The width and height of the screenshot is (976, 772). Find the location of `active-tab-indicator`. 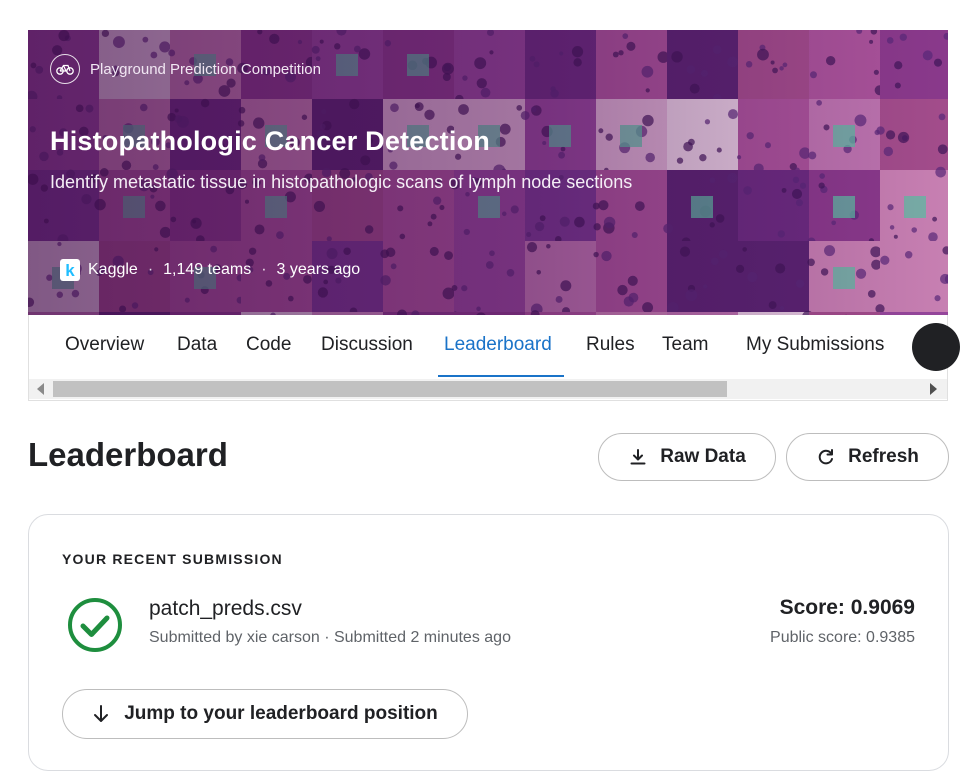

active-tab-indicator is located at coordinates (501, 376).